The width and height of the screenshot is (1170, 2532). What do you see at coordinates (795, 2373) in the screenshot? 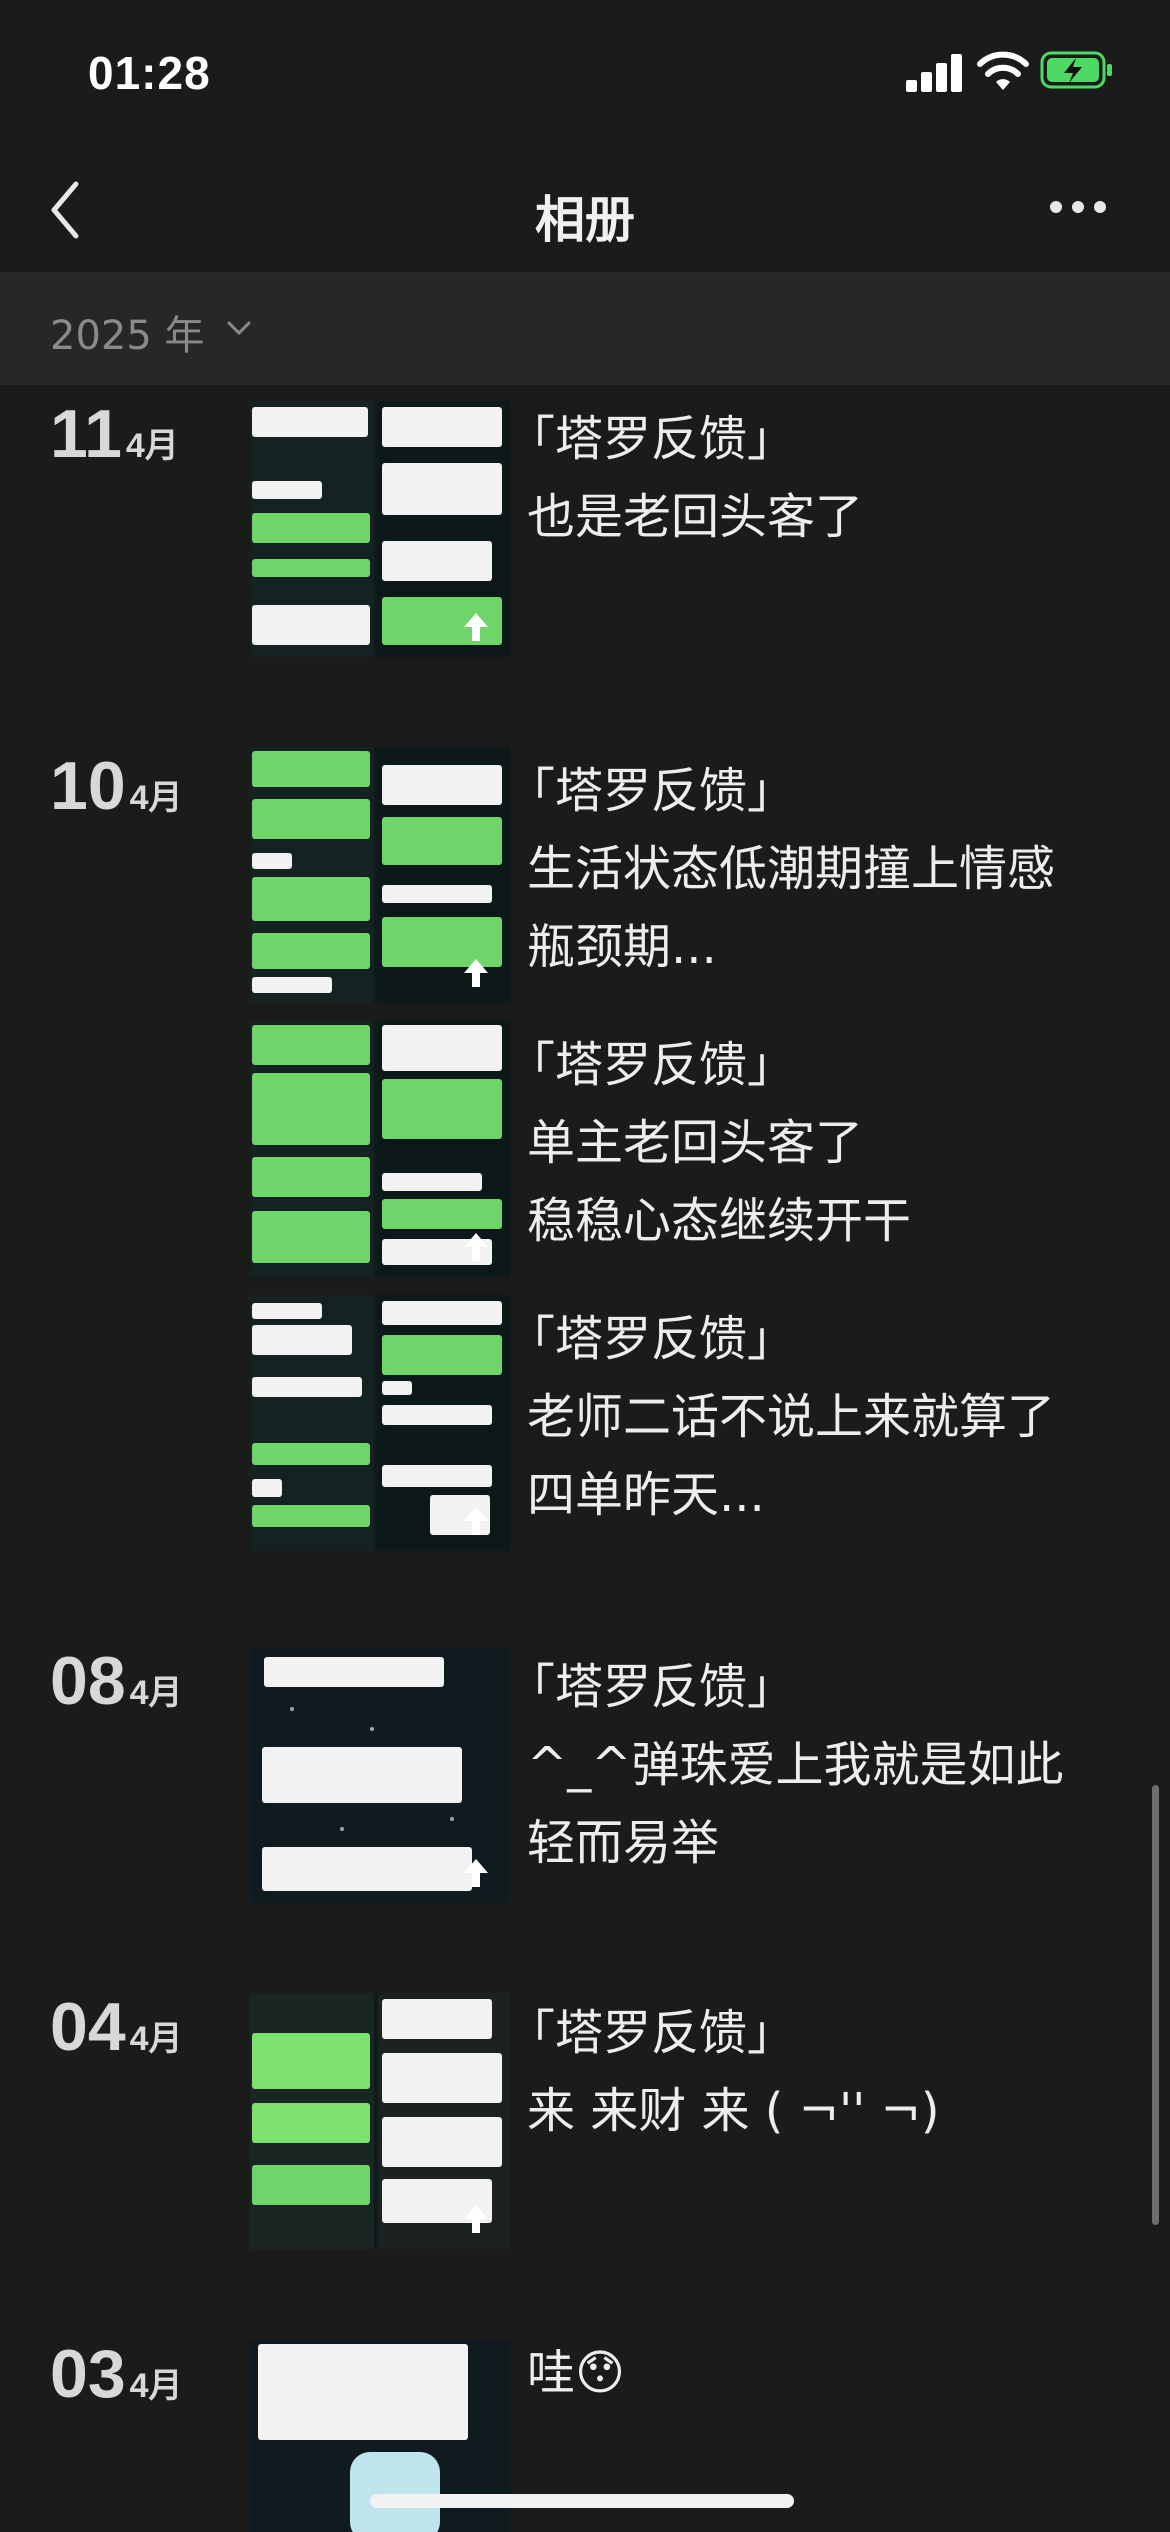
I see `post-caption: 哇😯` at bounding box center [795, 2373].